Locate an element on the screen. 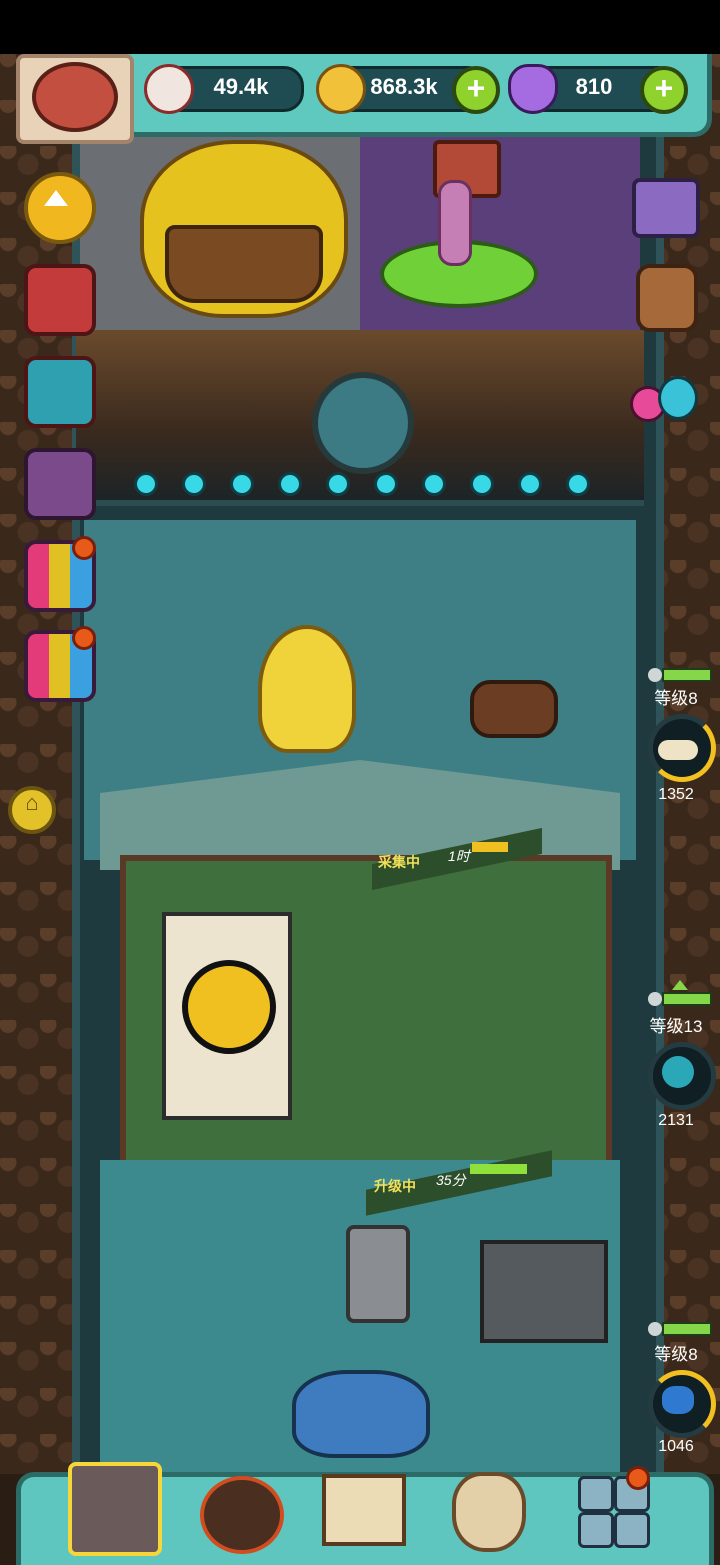 This screenshot has width=720, height=1565. egg-icon is located at coordinates (678, 398).